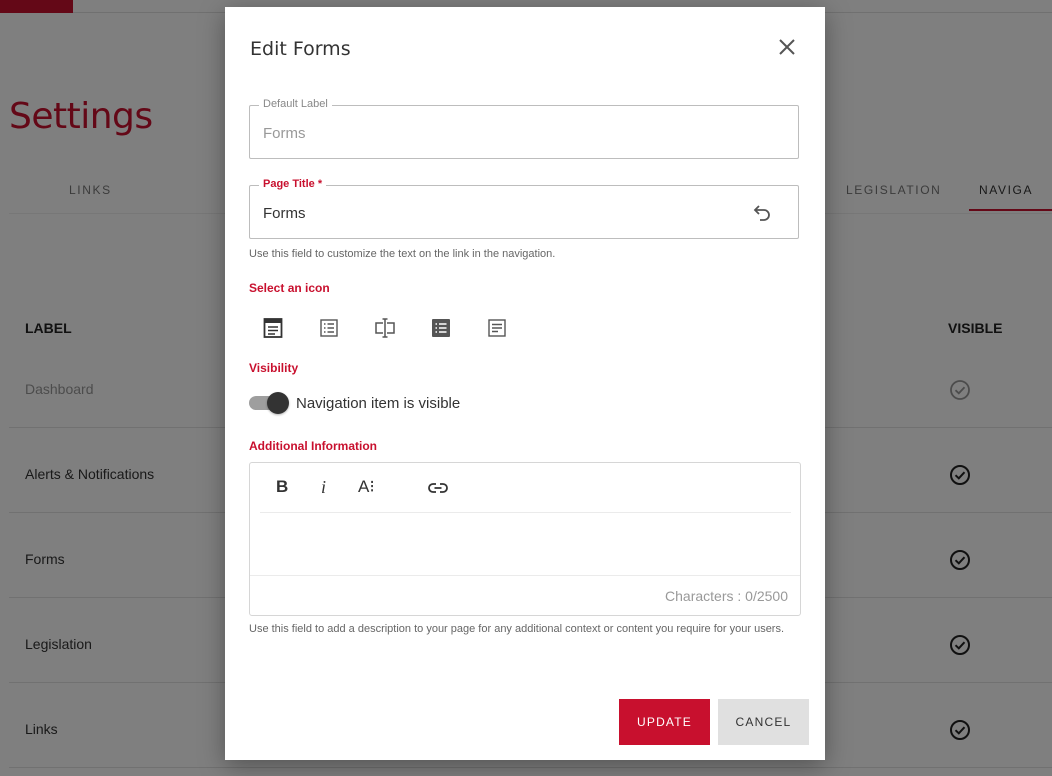  What do you see at coordinates (378, 403) in the screenshot?
I see `visibility-toggle-label: Navigation item is visible` at bounding box center [378, 403].